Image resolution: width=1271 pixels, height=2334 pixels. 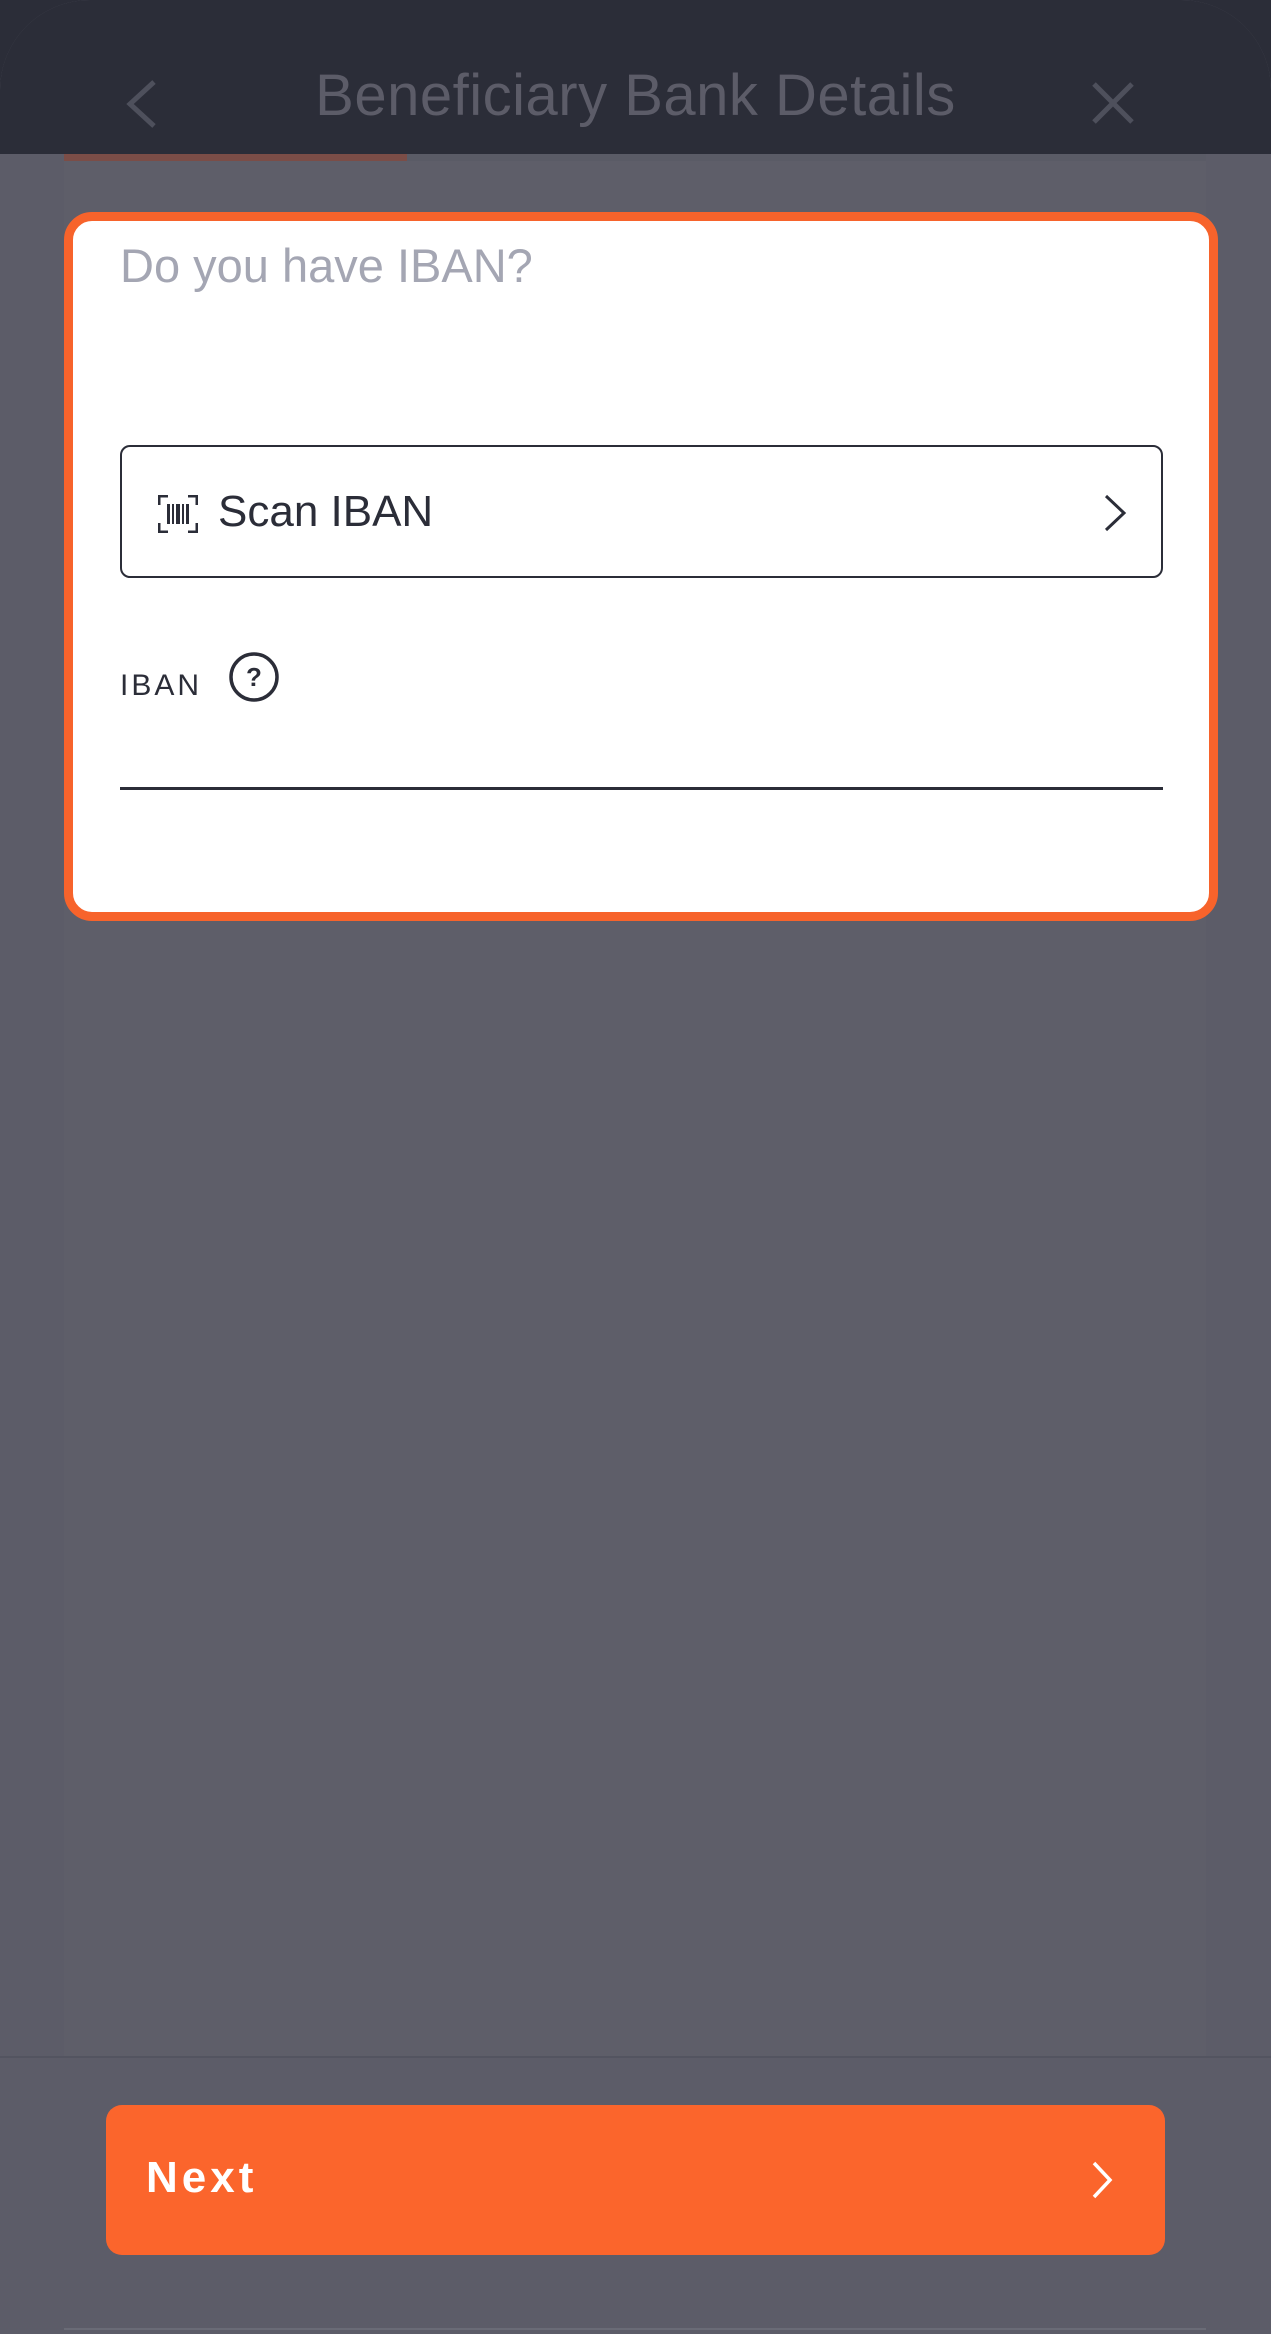 I want to click on scan-iban-button: Scan IBAN, so click(x=641, y=511).